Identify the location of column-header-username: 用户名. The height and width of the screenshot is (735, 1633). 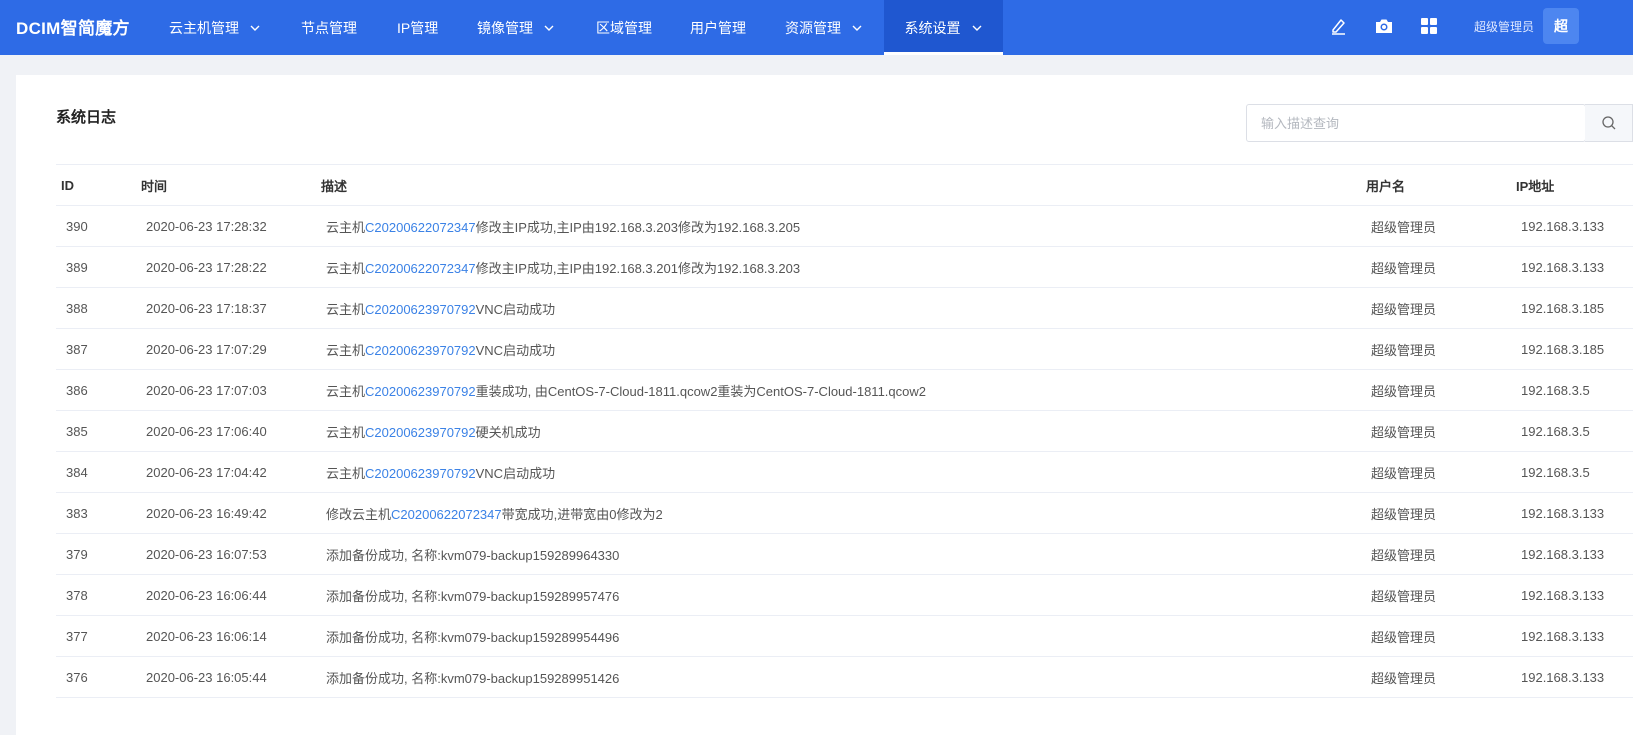
(1436, 185).